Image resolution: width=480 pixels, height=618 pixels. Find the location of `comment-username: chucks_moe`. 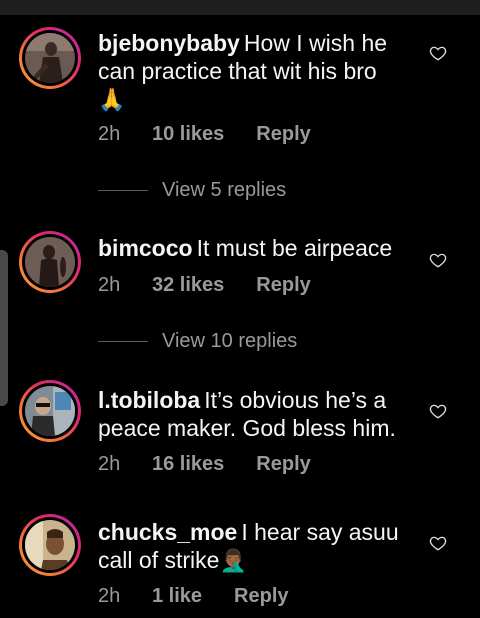

comment-username: chucks_moe is located at coordinates (167, 532).